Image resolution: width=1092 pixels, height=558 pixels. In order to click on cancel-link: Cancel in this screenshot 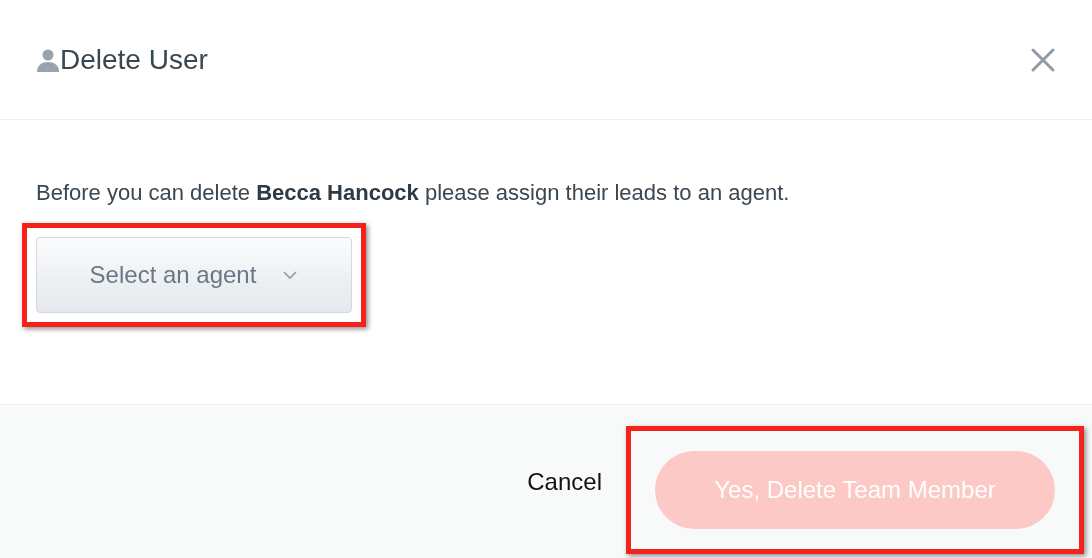, I will do `click(564, 481)`.